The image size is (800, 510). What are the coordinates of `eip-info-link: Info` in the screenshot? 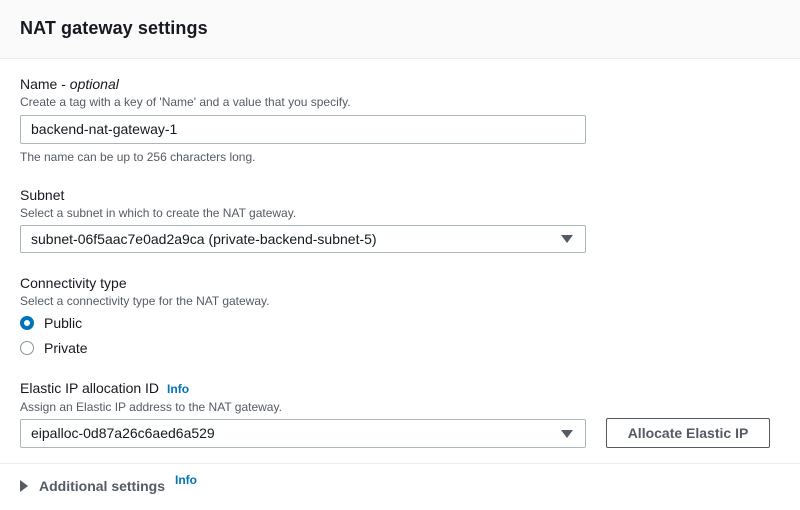 It's located at (178, 389).